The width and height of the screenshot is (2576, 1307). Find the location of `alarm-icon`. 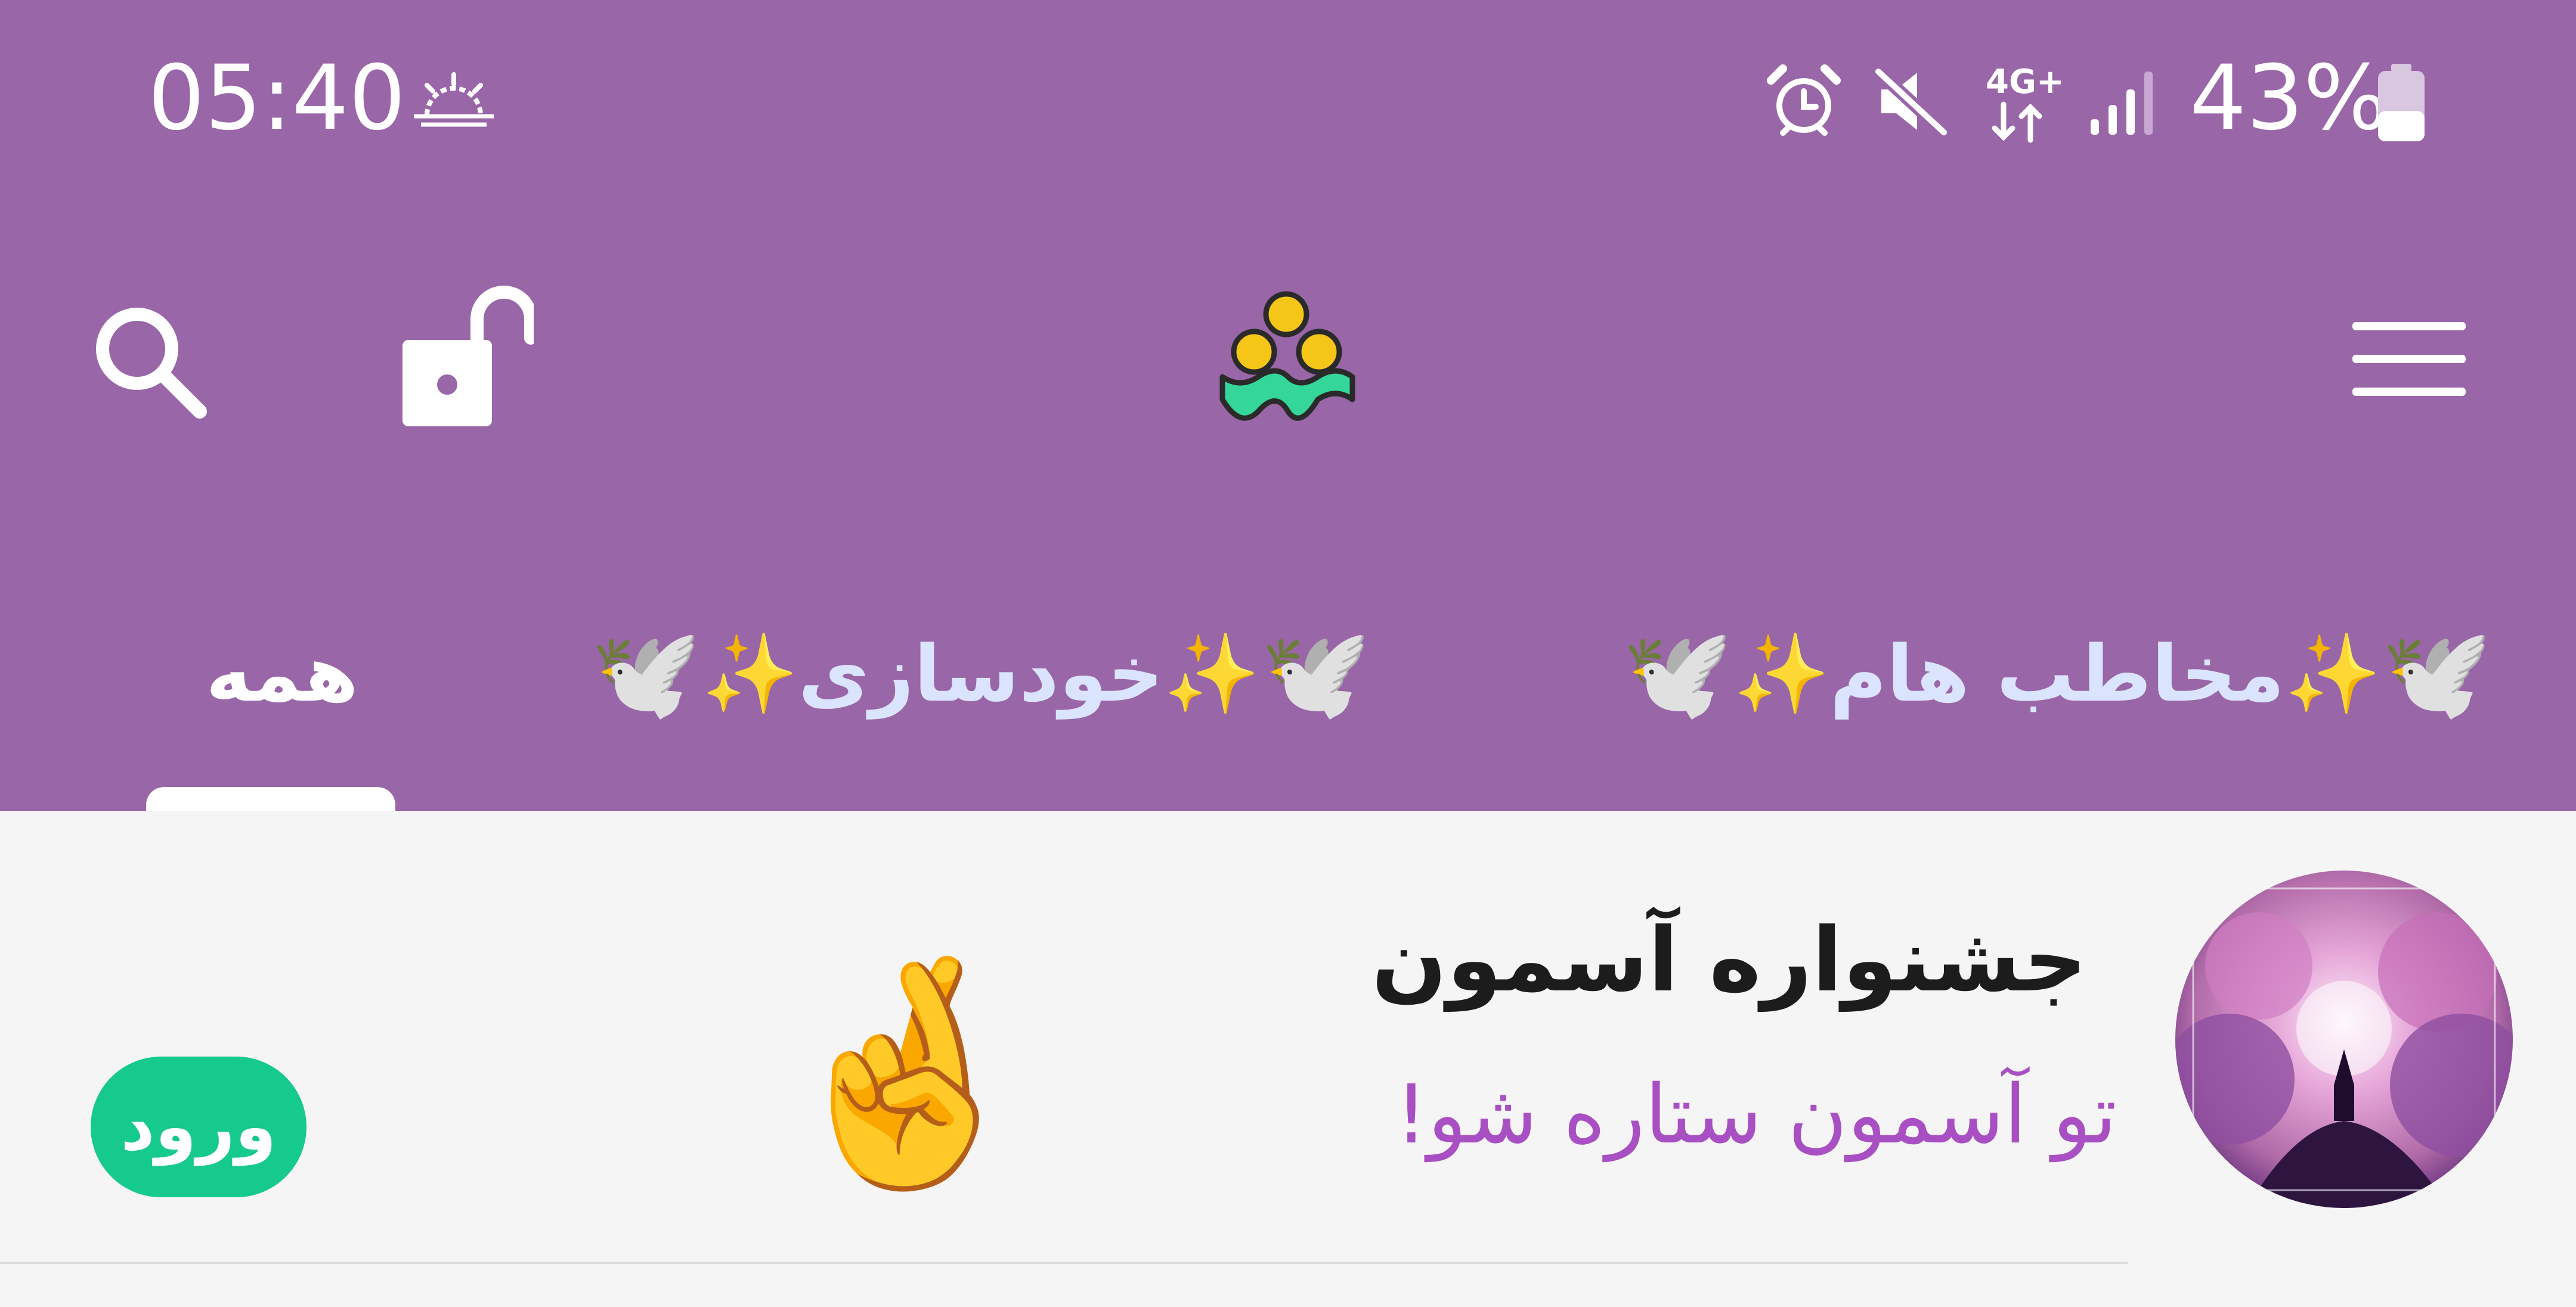

alarm-icon is located at coordinates (1804, 100).